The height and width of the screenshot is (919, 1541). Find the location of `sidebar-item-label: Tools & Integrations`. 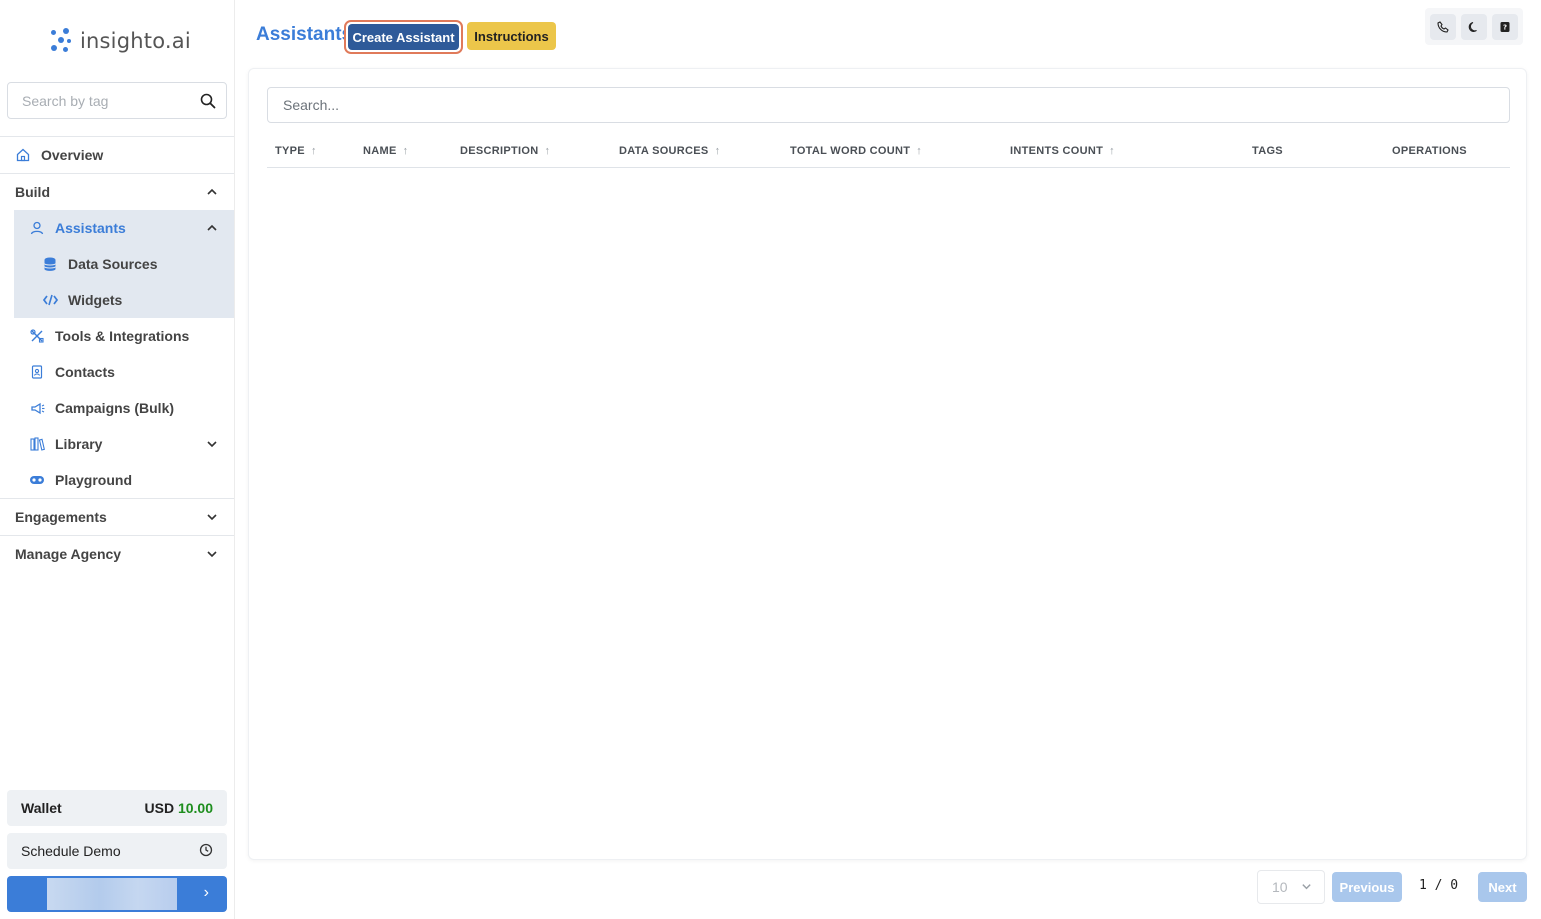

sidebar-item-label: Tools & Integrations is located at coordinates (122, 336).